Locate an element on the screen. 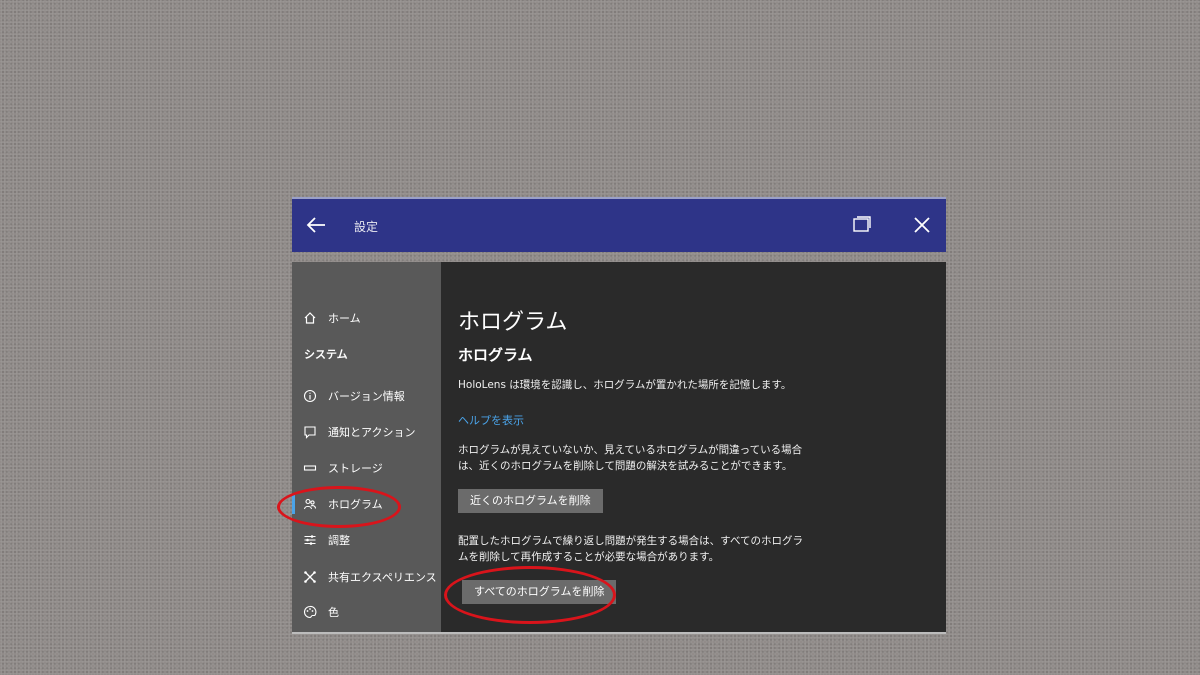 Image resolution: width=1200 pixels, height=675 pixels. sidebar-item-label: 通知とアクション is located at coordinates (372, 432).